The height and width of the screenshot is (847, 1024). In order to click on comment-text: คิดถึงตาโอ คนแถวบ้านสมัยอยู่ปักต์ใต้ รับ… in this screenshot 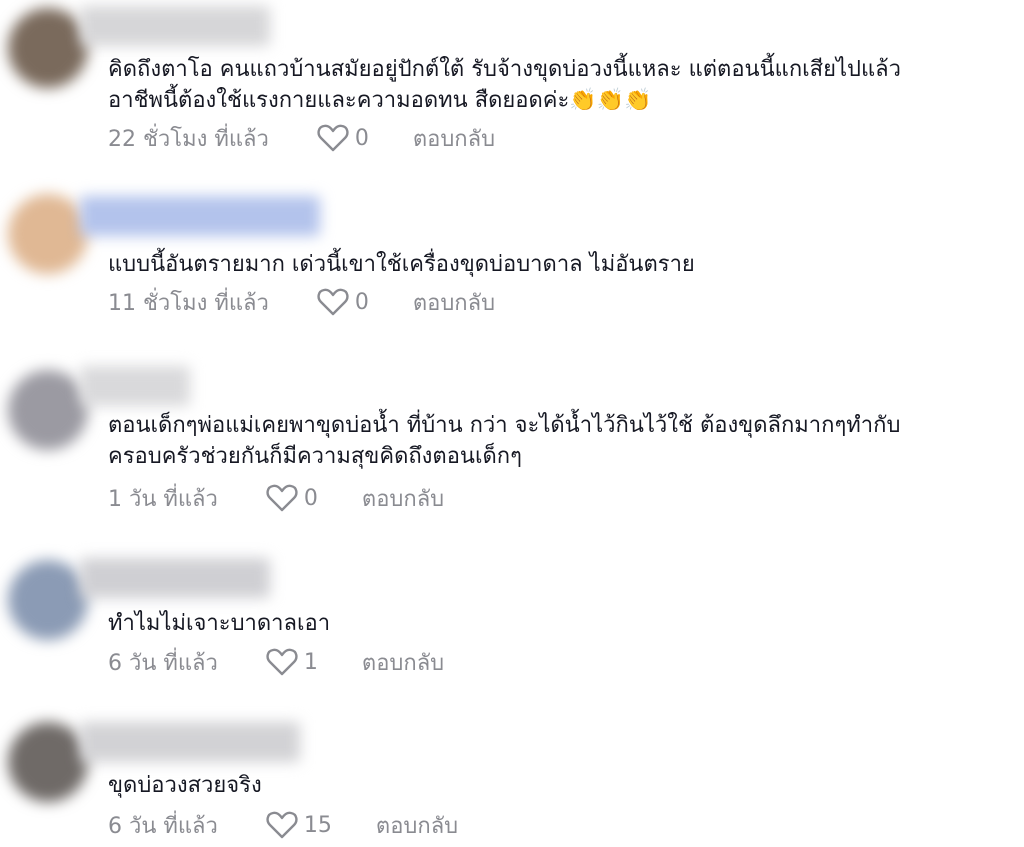, I will do `click(505, 85)`.